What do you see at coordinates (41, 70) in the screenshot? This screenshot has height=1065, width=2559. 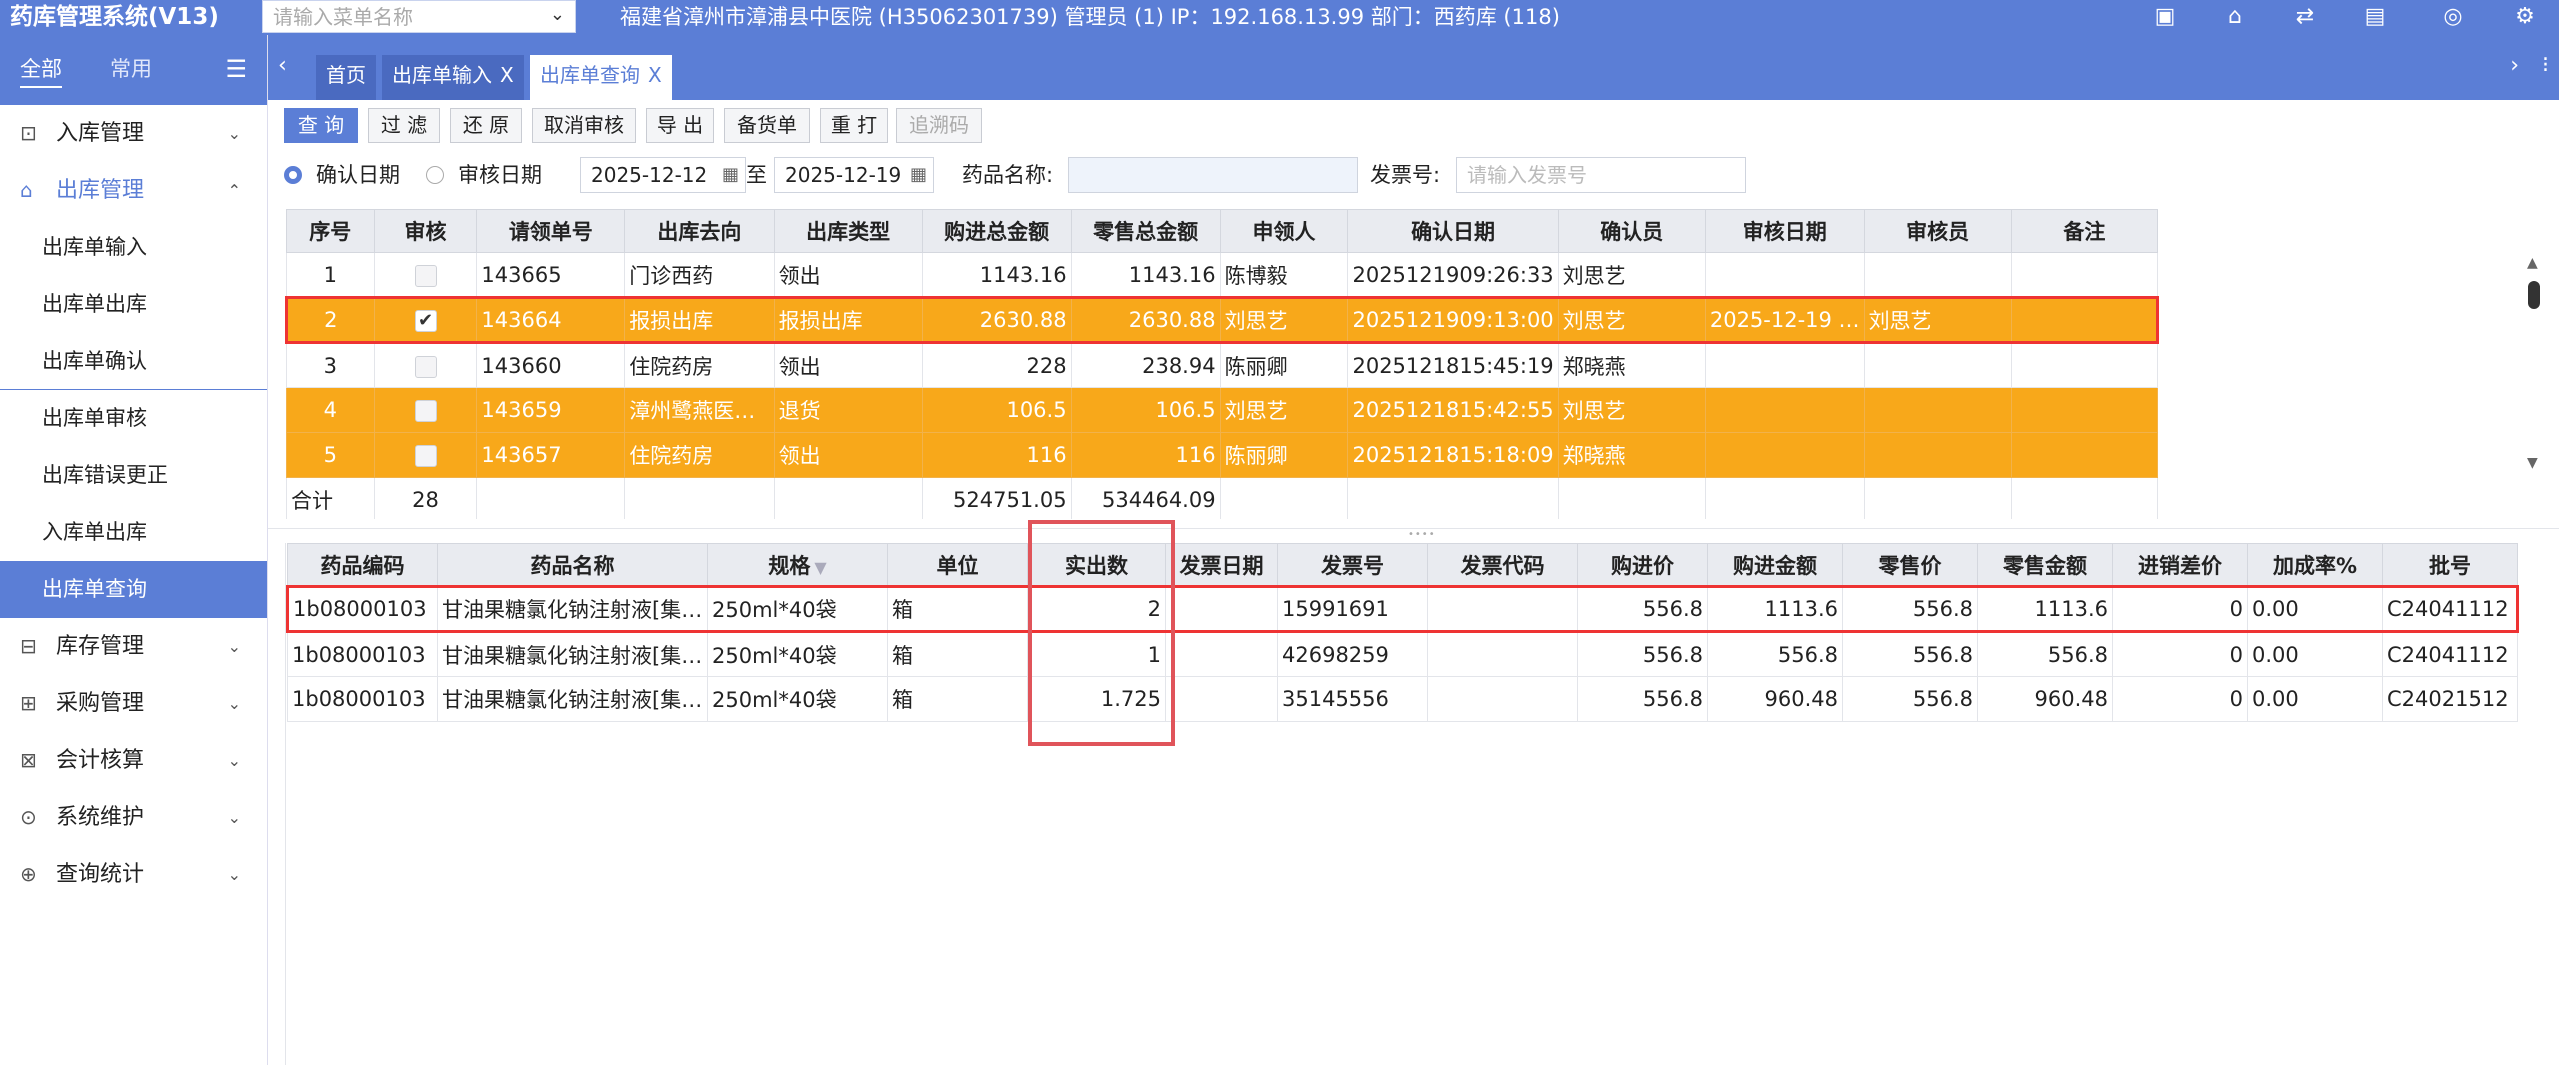 I see `sidebar-tab-all: 全部` at bounding box center [41, 70].